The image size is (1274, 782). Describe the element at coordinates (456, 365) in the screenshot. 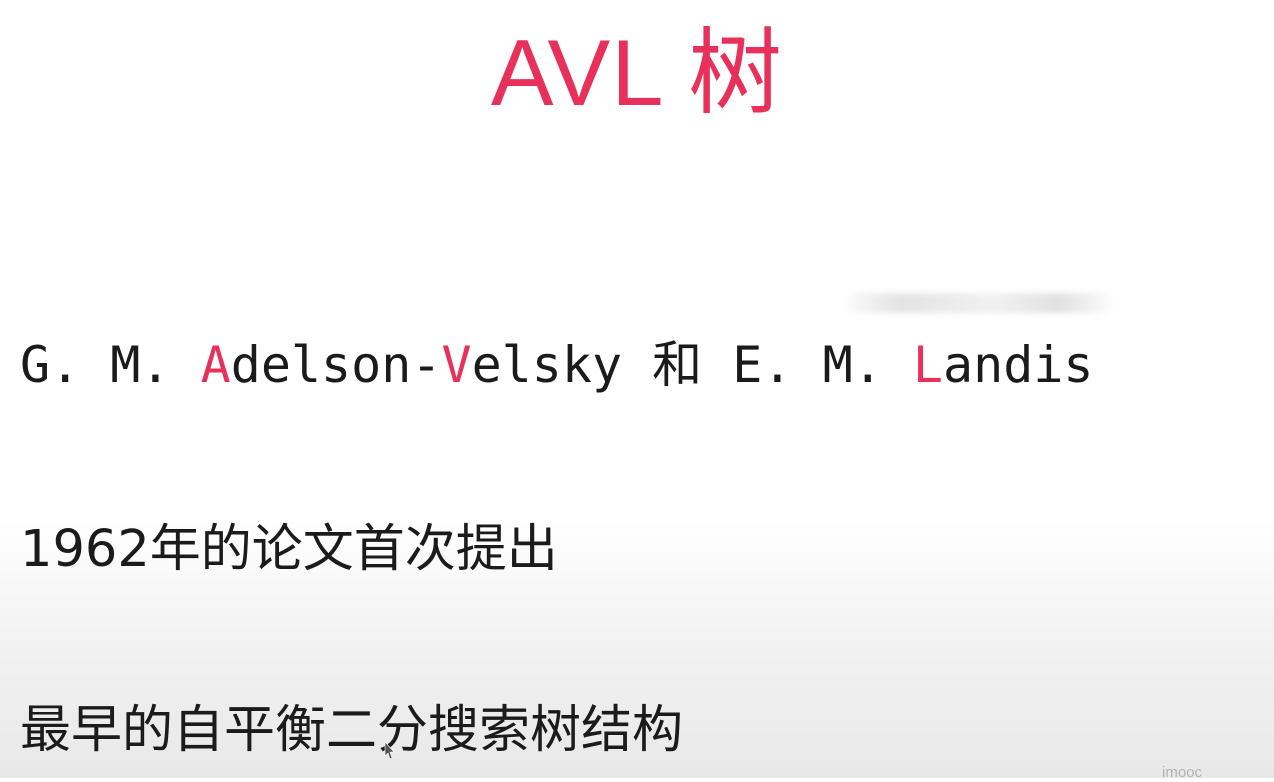

I see `highlight-letter-v: V` at that location.